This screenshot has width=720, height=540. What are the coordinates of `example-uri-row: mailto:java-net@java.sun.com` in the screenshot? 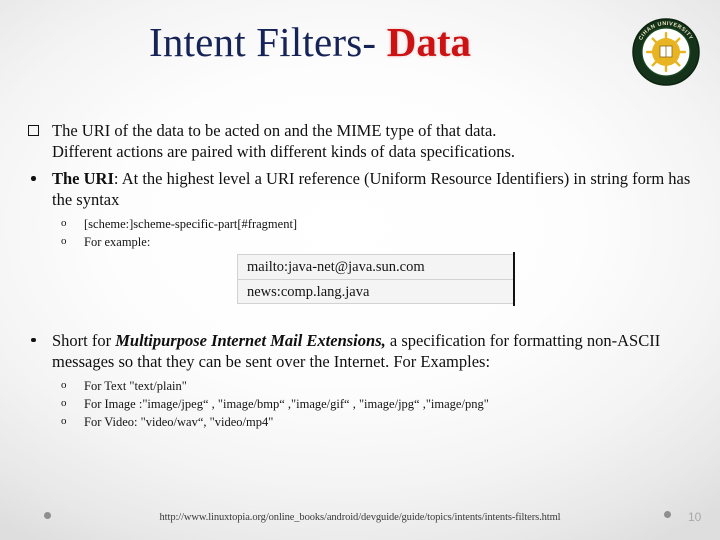 It's located at (376, 266).